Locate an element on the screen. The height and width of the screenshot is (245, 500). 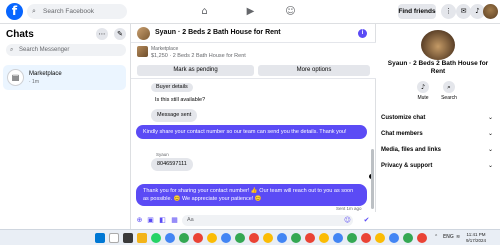
account-avatar is located at coordinates (490, 11).